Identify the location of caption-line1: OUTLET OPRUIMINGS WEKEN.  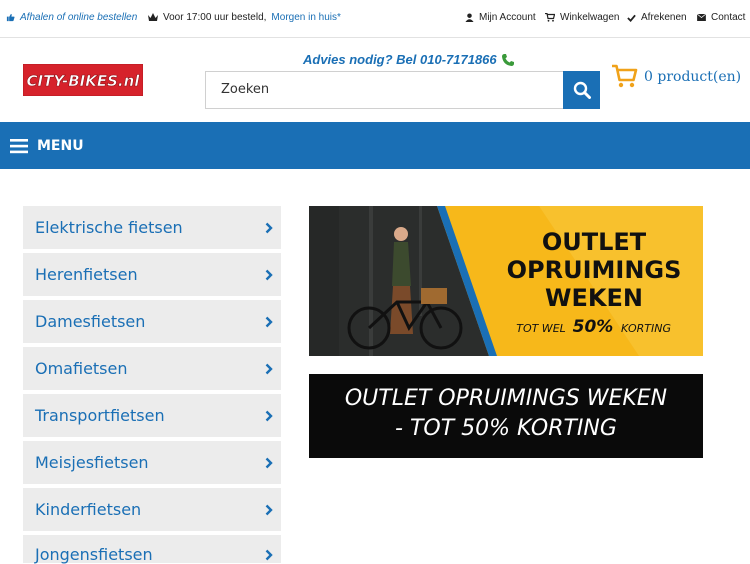
(506, 398).